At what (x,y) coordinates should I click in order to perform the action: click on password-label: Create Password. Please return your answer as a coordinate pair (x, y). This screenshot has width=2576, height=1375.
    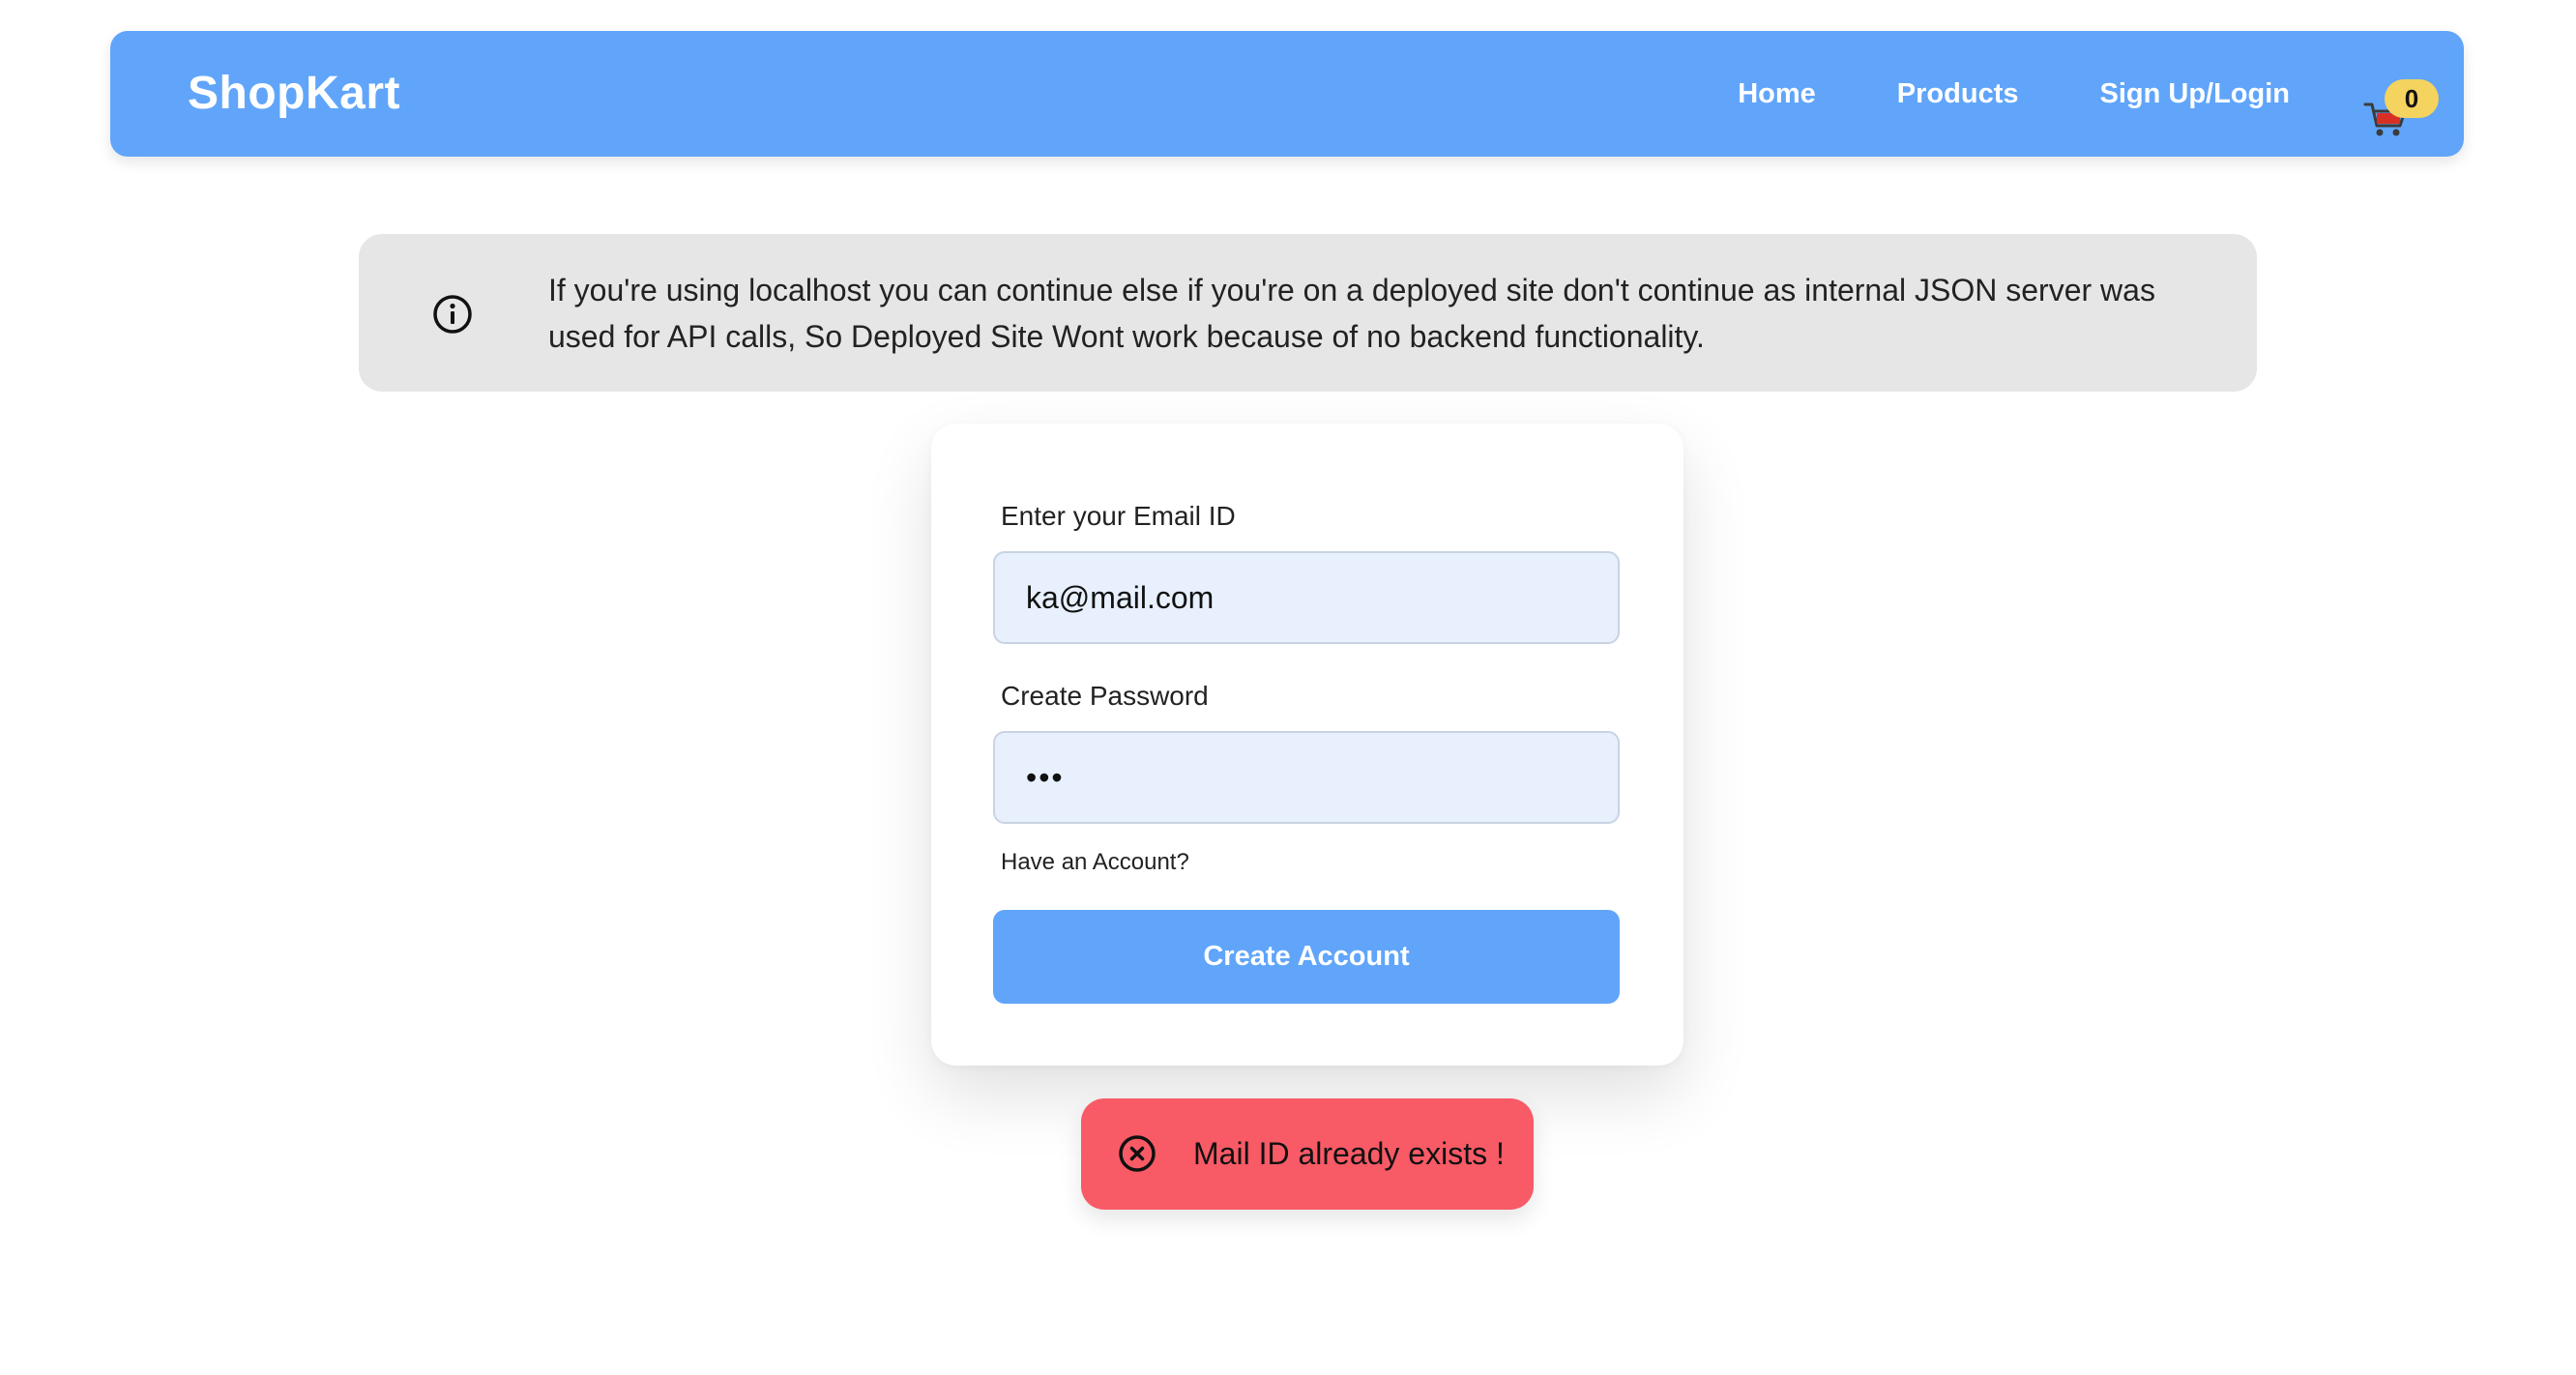
    Looking at the image, I should click on (1105, 696).